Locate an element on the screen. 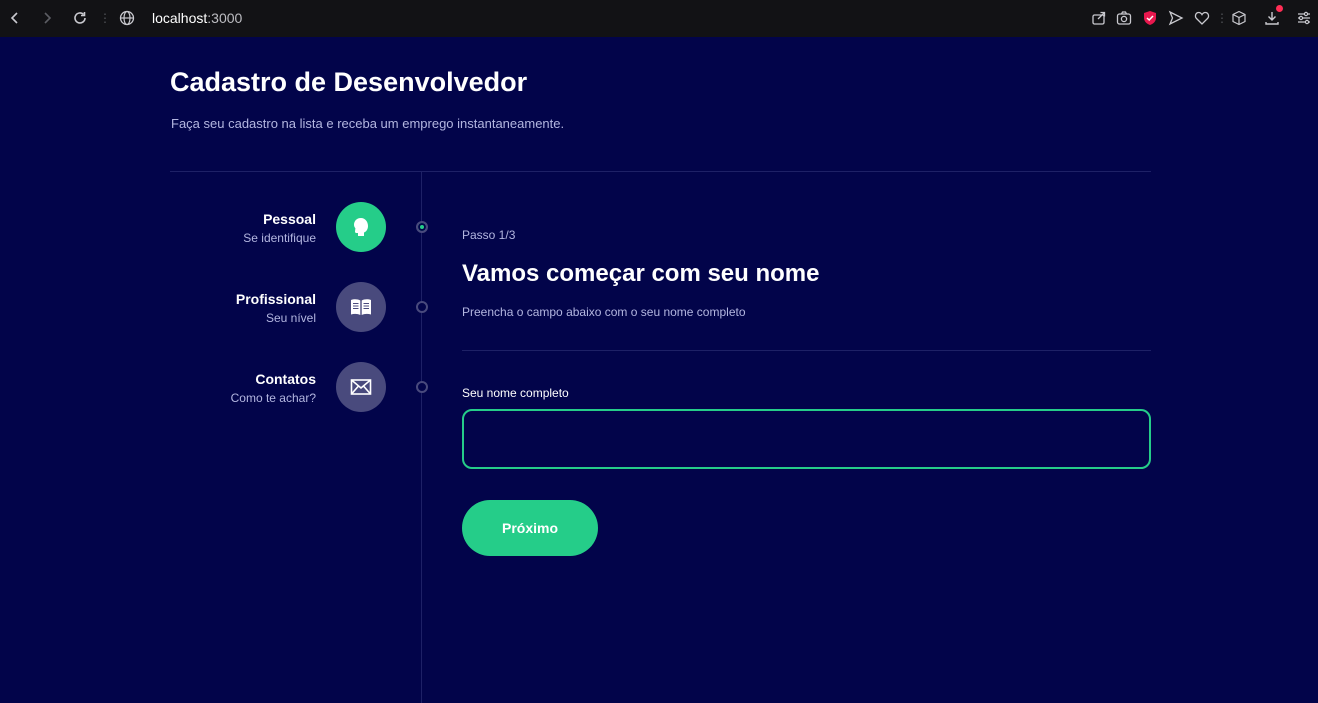  step-counter: Passo 1/3 is located at coordinates (489, 235).